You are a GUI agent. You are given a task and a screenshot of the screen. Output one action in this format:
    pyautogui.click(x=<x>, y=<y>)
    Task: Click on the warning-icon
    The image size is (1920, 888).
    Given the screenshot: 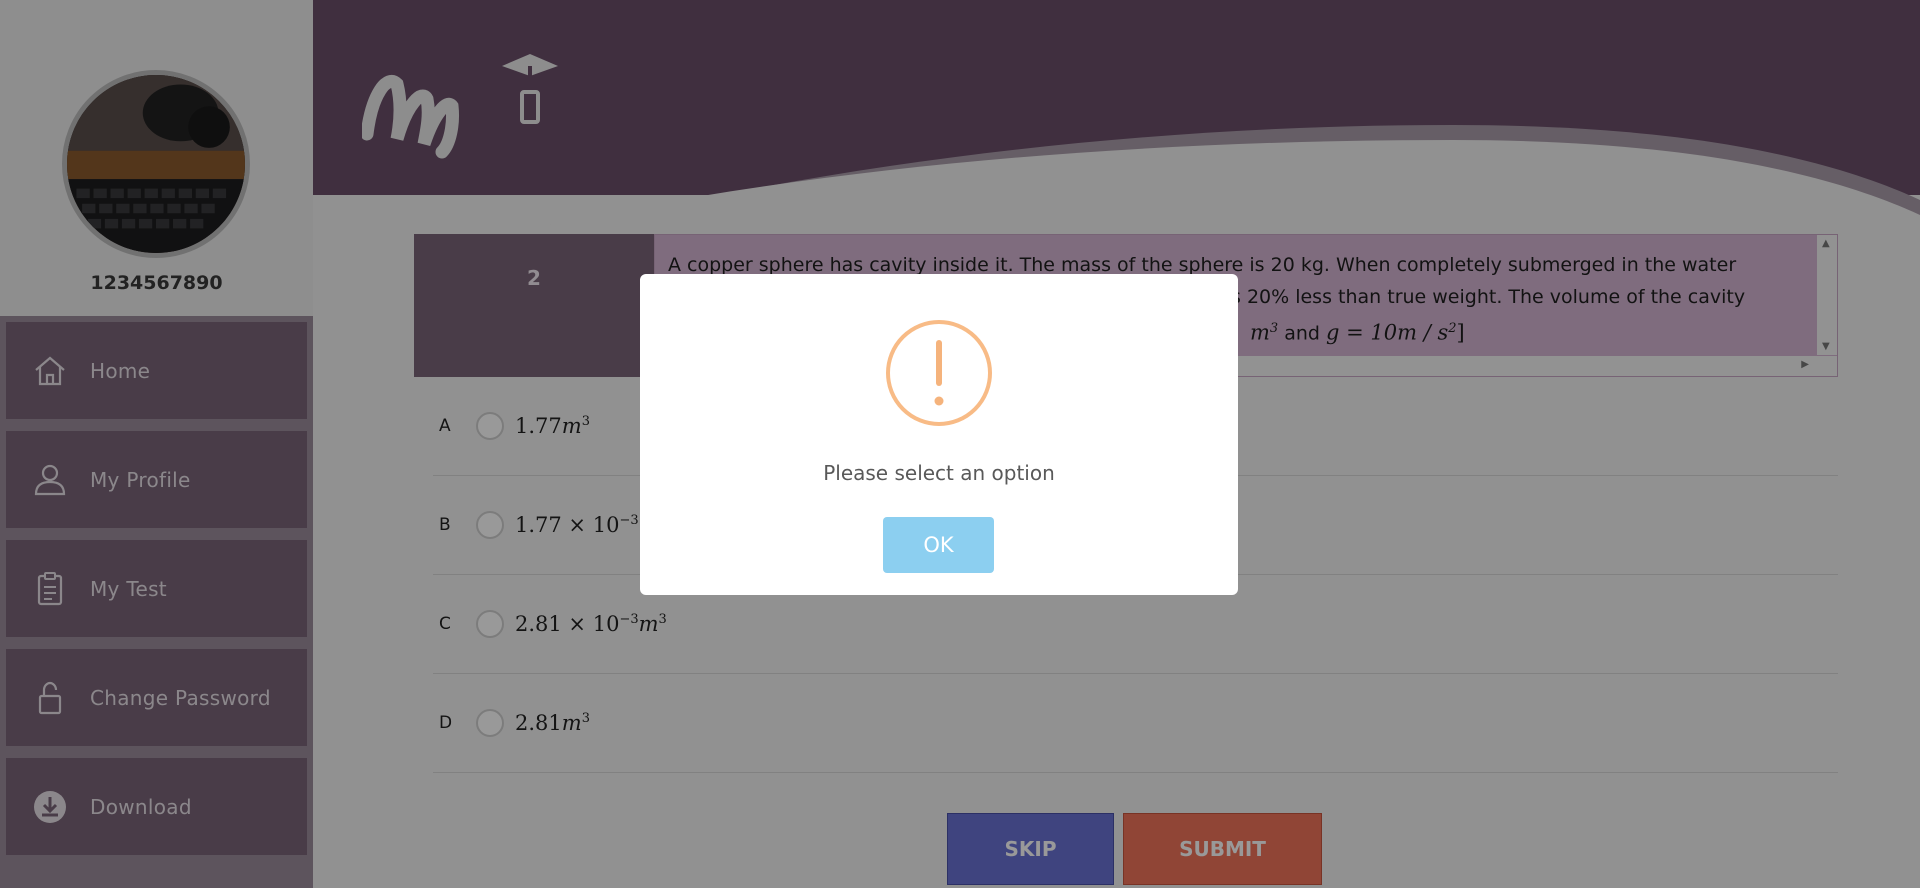 What is the action you would take?
    pyautogui.click(x=939, y=373)
    